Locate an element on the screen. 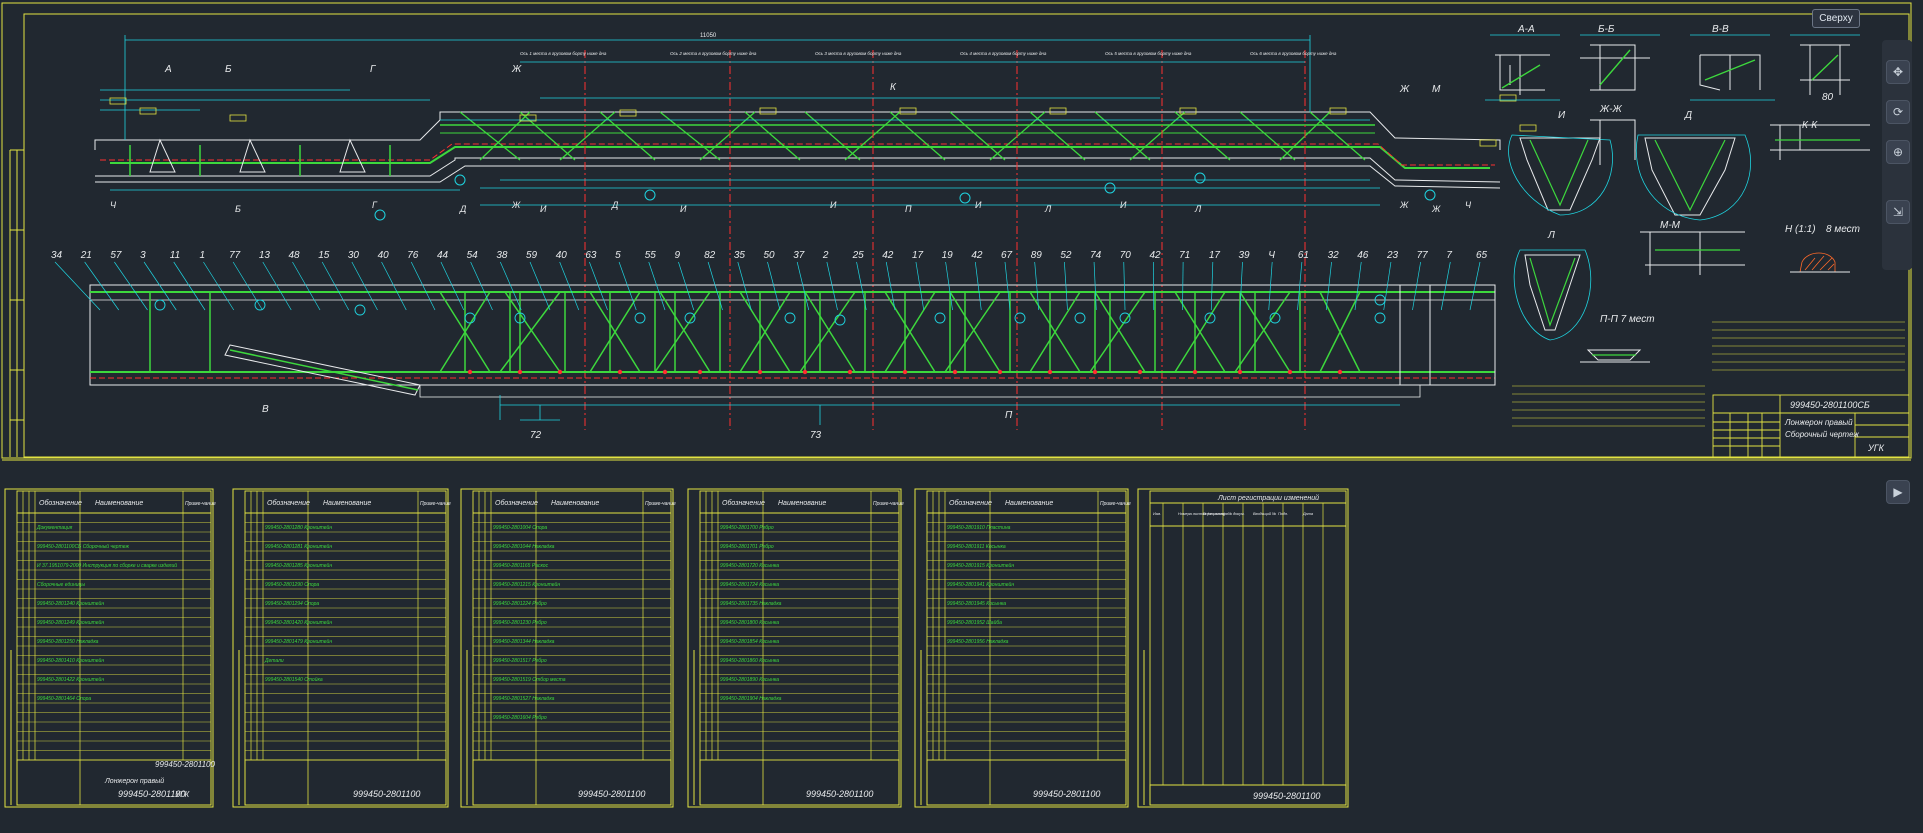 The image size is (1923, 833). spec-row: 999450-2801290 Опора is located at coordinates (292, 585).